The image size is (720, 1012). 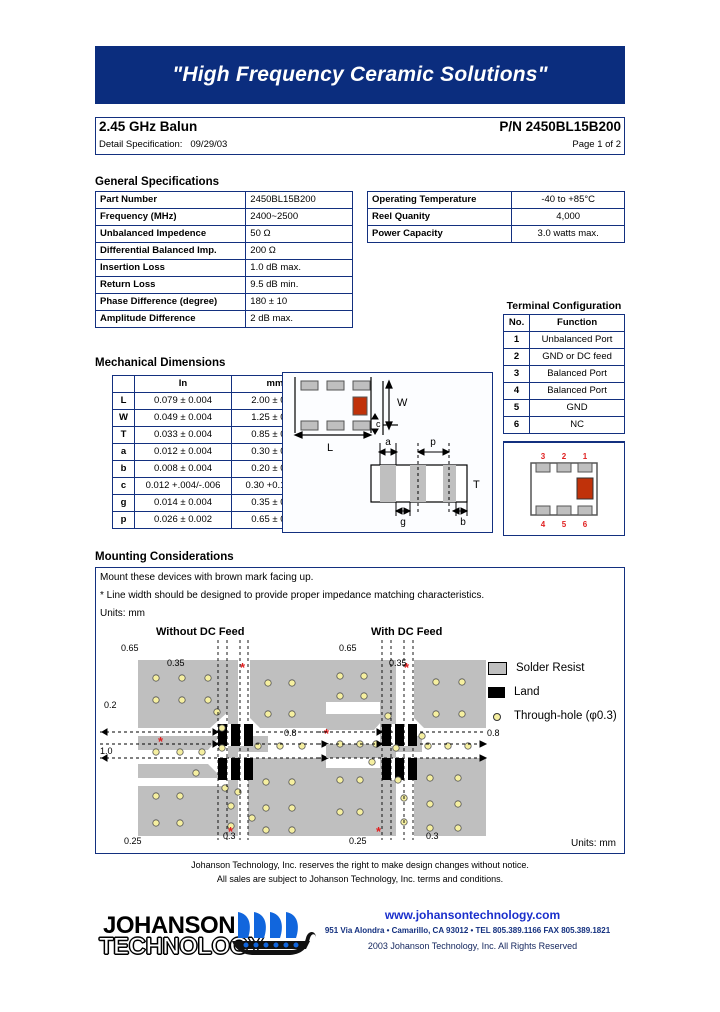 I want to click on spec-value: 180 ± 10, so click(x=299, y=302).